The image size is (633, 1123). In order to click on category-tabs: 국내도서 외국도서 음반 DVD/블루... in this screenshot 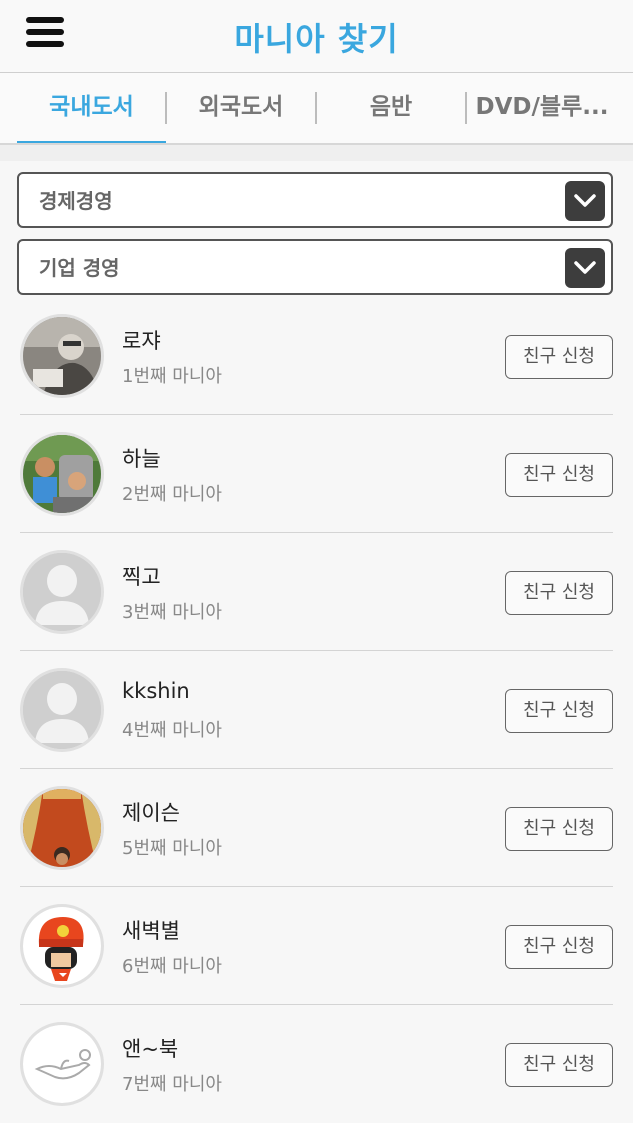, I will do `click(316, 109)`.